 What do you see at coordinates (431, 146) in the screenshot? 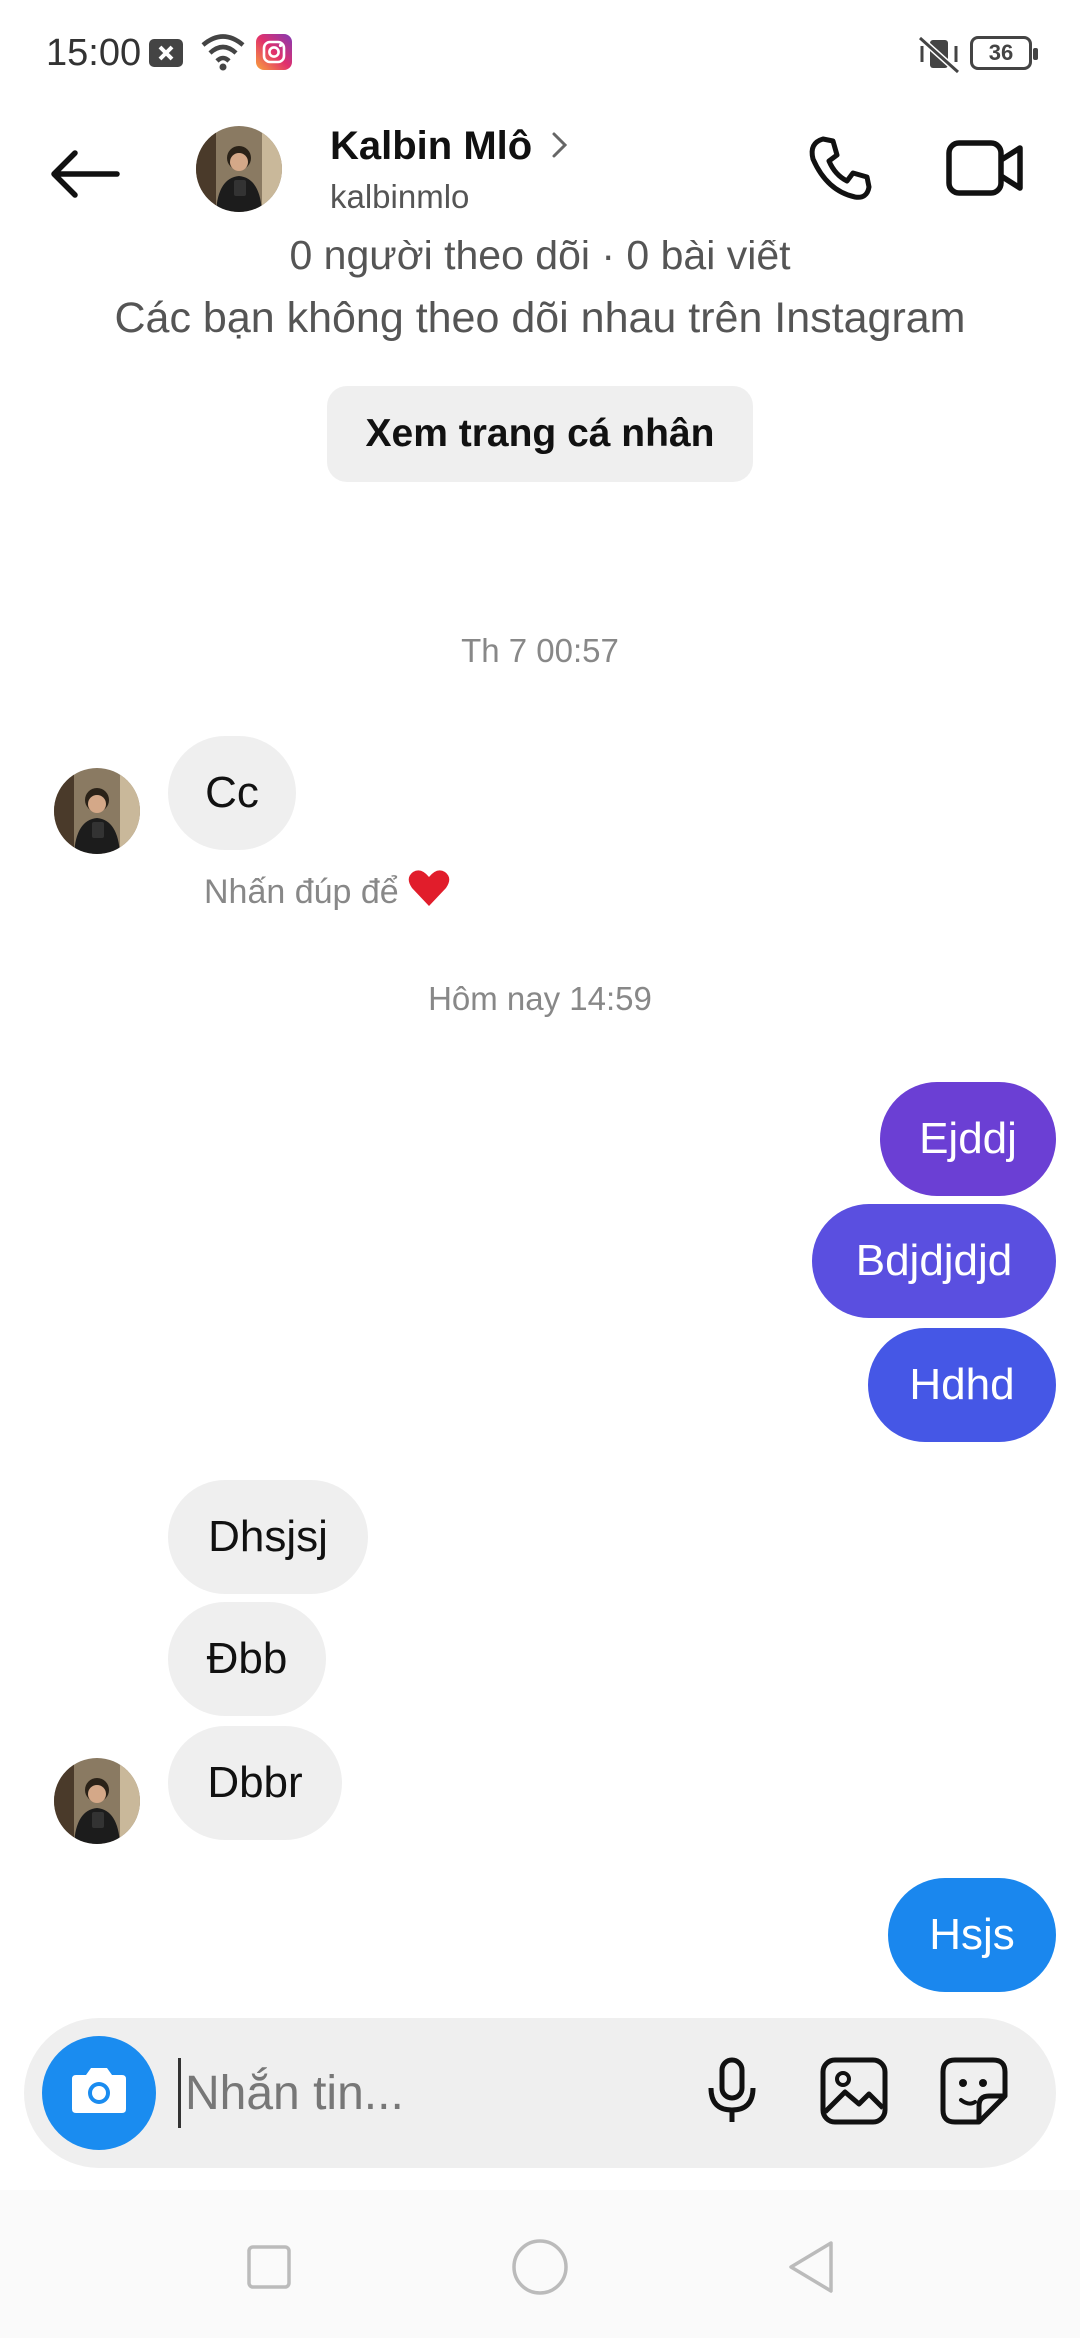
I see `contact-name: Kalbin Mlô` at bounding box center [431, 146].